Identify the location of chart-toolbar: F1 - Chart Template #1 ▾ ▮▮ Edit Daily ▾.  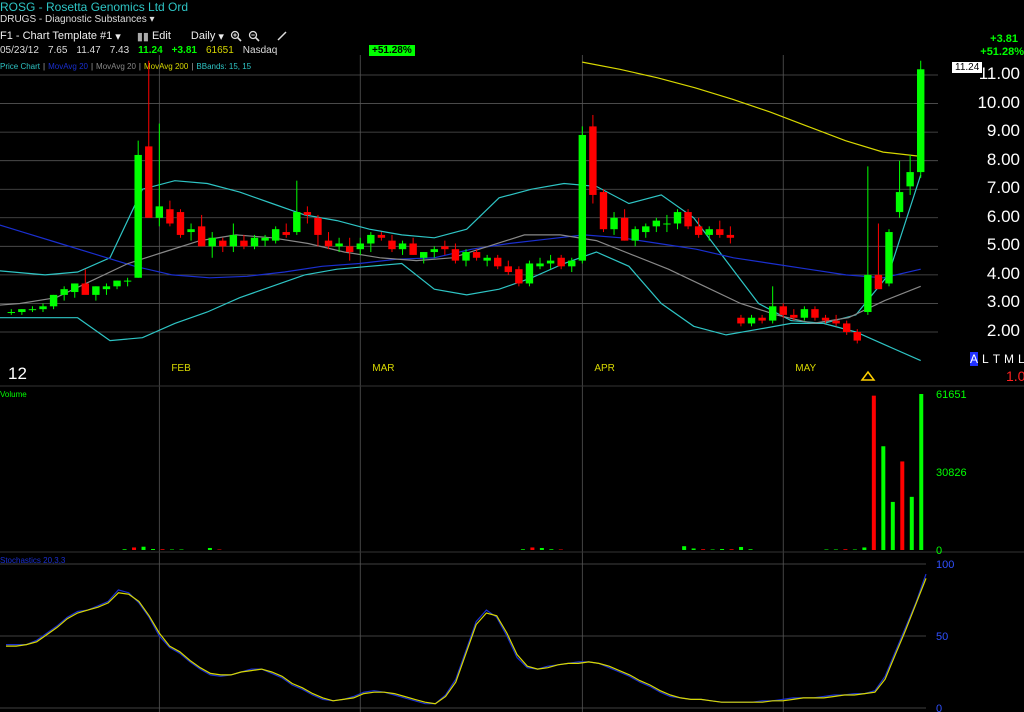
(144, 36).